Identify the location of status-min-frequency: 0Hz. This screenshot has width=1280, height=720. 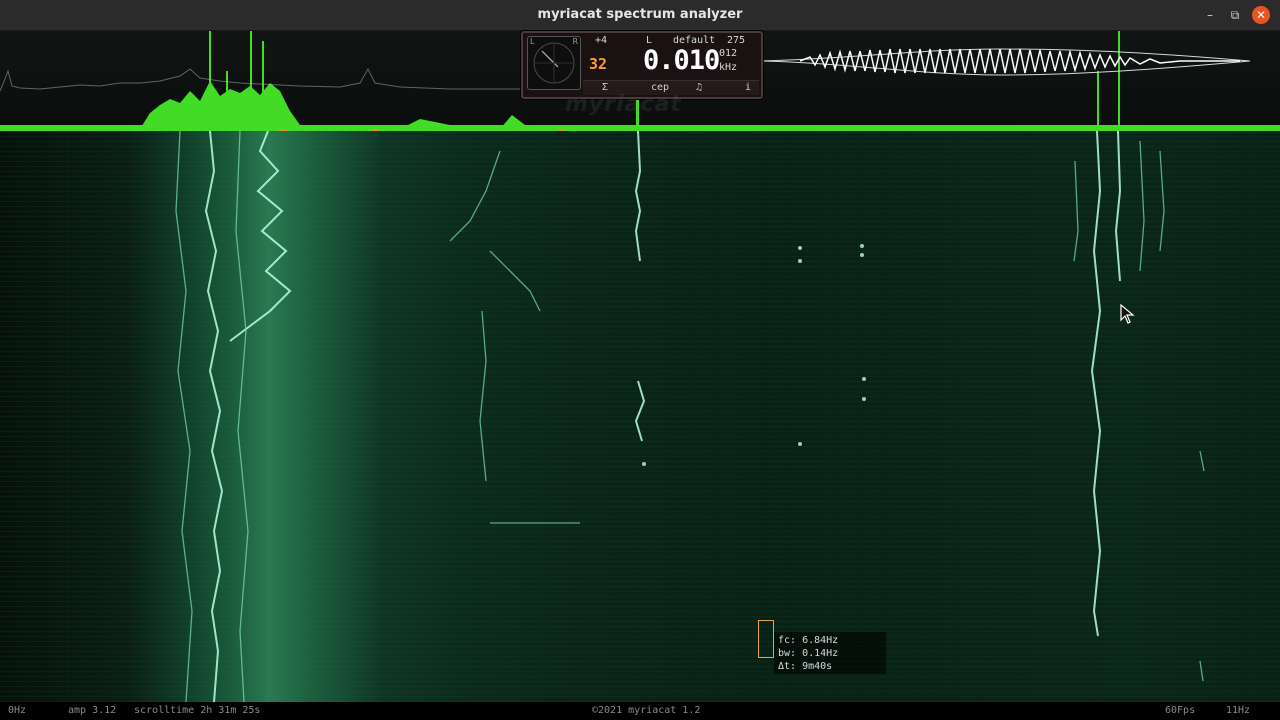
(17, 710).